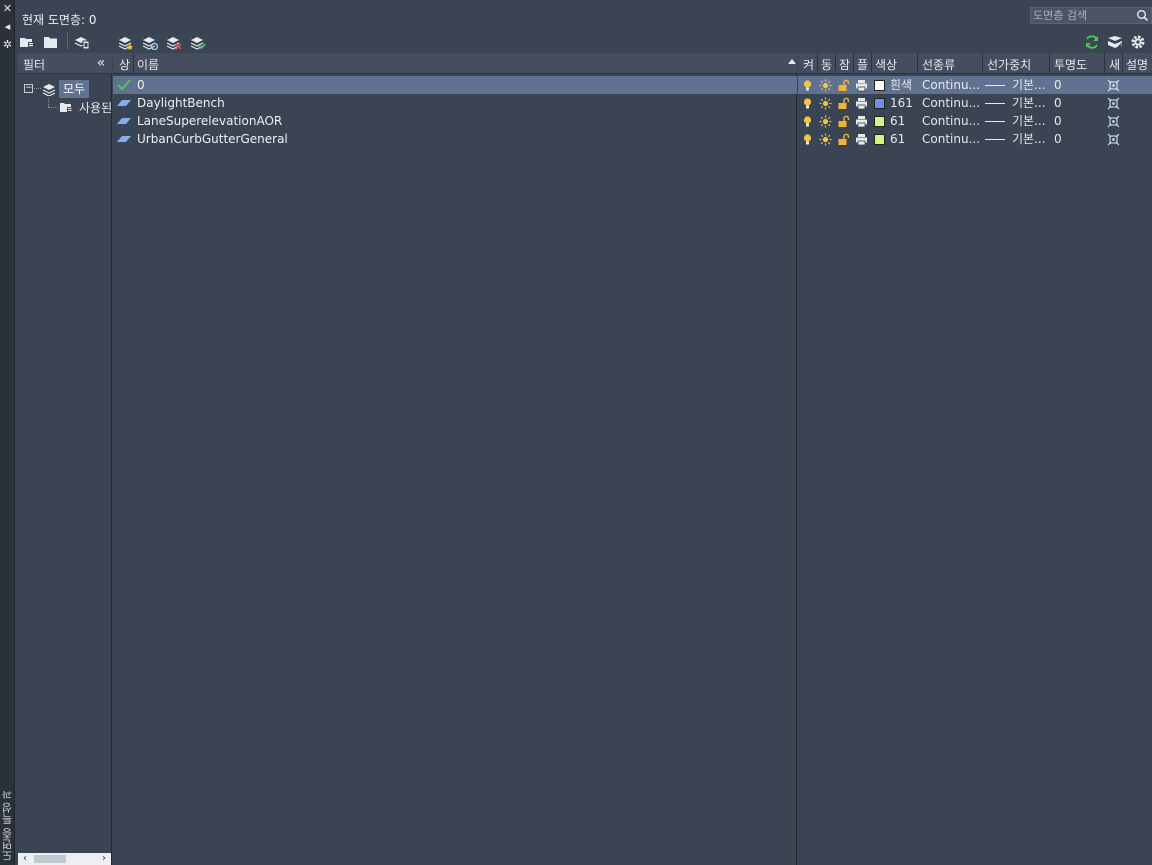 The image size is (1152, 865). I want to click on properties-header: 켜 동 잠 플 색상 선종류 선가중치 투명도 새 설명, so click(975, 63).